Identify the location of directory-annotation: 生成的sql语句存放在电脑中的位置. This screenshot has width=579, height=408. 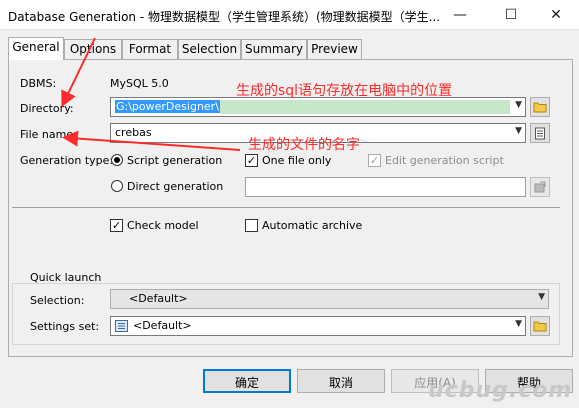
(344, 91).